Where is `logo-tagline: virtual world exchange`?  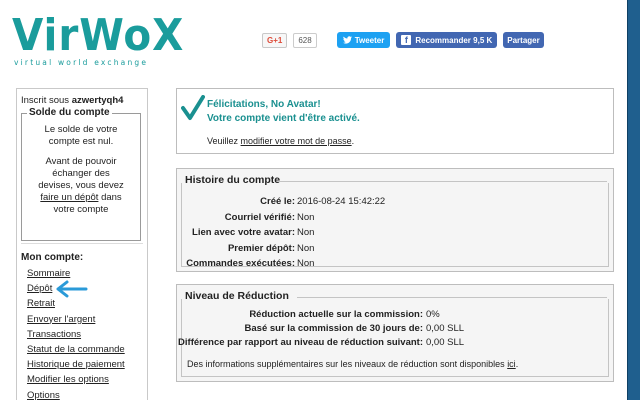 logo-tagline: virtual world exchange is located at coordinates (81, 62).